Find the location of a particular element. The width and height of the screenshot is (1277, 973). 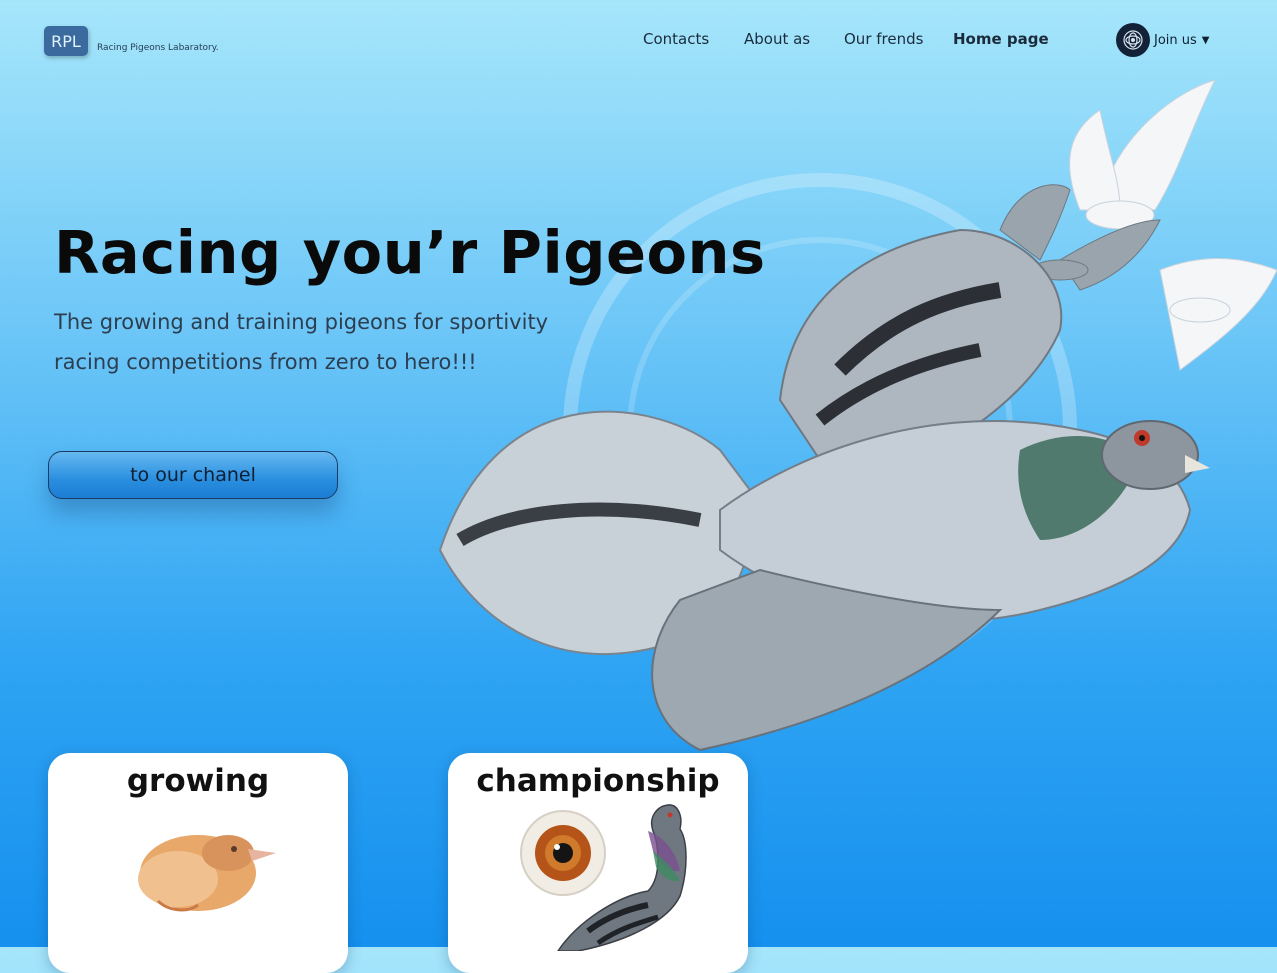

racing-pigeon-image is located at coordinates (603, 877).